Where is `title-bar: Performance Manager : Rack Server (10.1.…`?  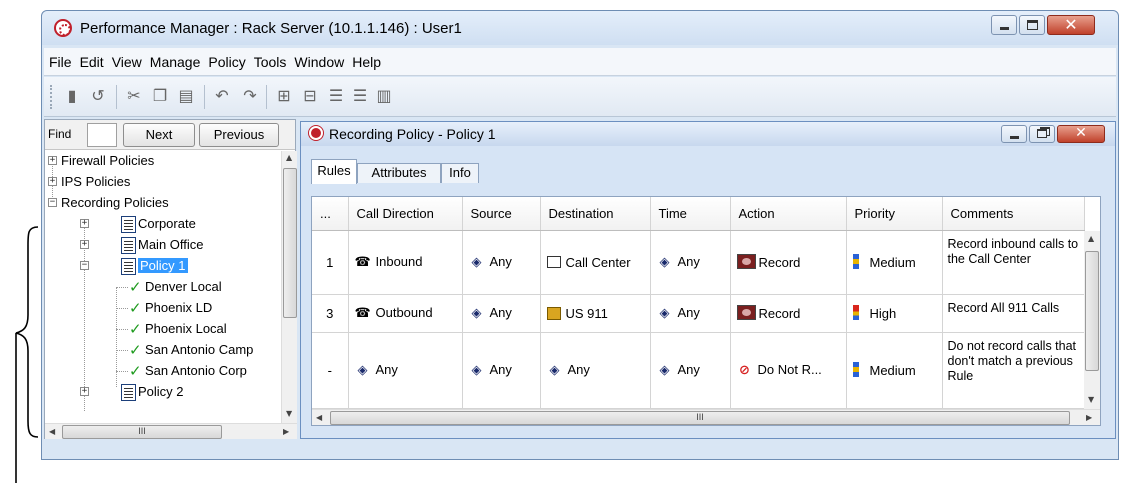
title-bar: Performance Manager : Rack Server (10.1.… is located at coordinates (580, 28).